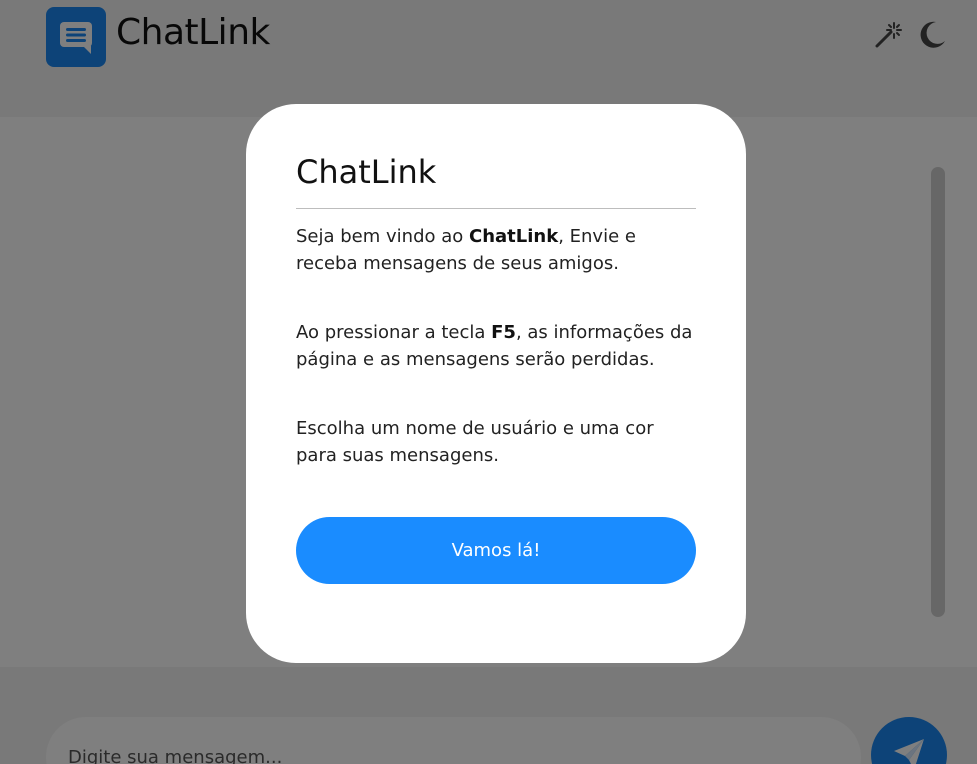 This screenshot has width=977, height=764. Describe the element at coordinates (366, 172) in the screenshot. I see `modal-title: ChatLink` at that location.